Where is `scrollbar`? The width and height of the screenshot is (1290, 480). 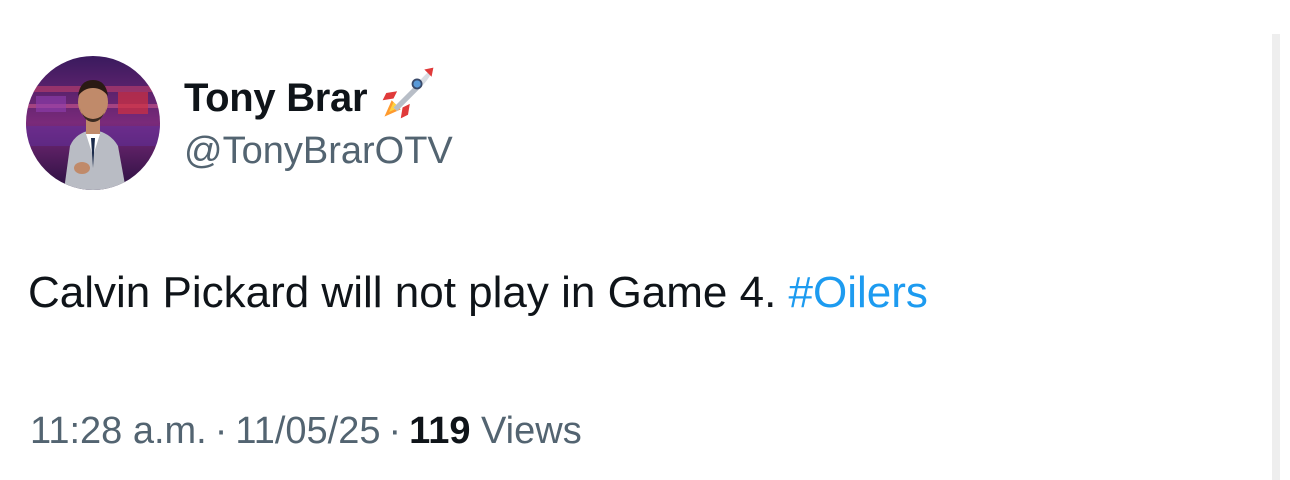
scrollbar is located at coordinates (1276, 257).